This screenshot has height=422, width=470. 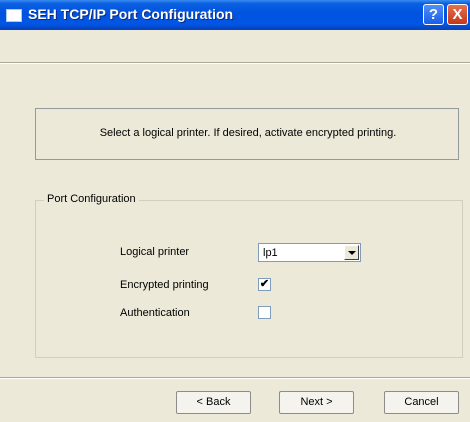 What do you see at coordinates (235, 15) in the screenshot?
I see `title-bar: SEH TCP/IP Port Configuration ? X` at bounding box center [235, 15].